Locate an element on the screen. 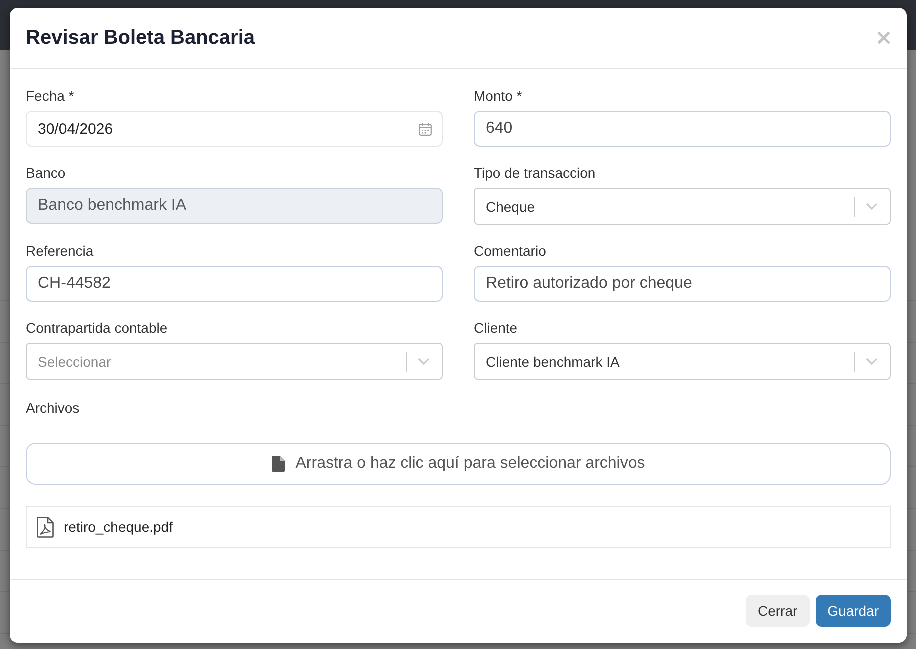  field-label: Cliente is located at coordinates (496, 328).